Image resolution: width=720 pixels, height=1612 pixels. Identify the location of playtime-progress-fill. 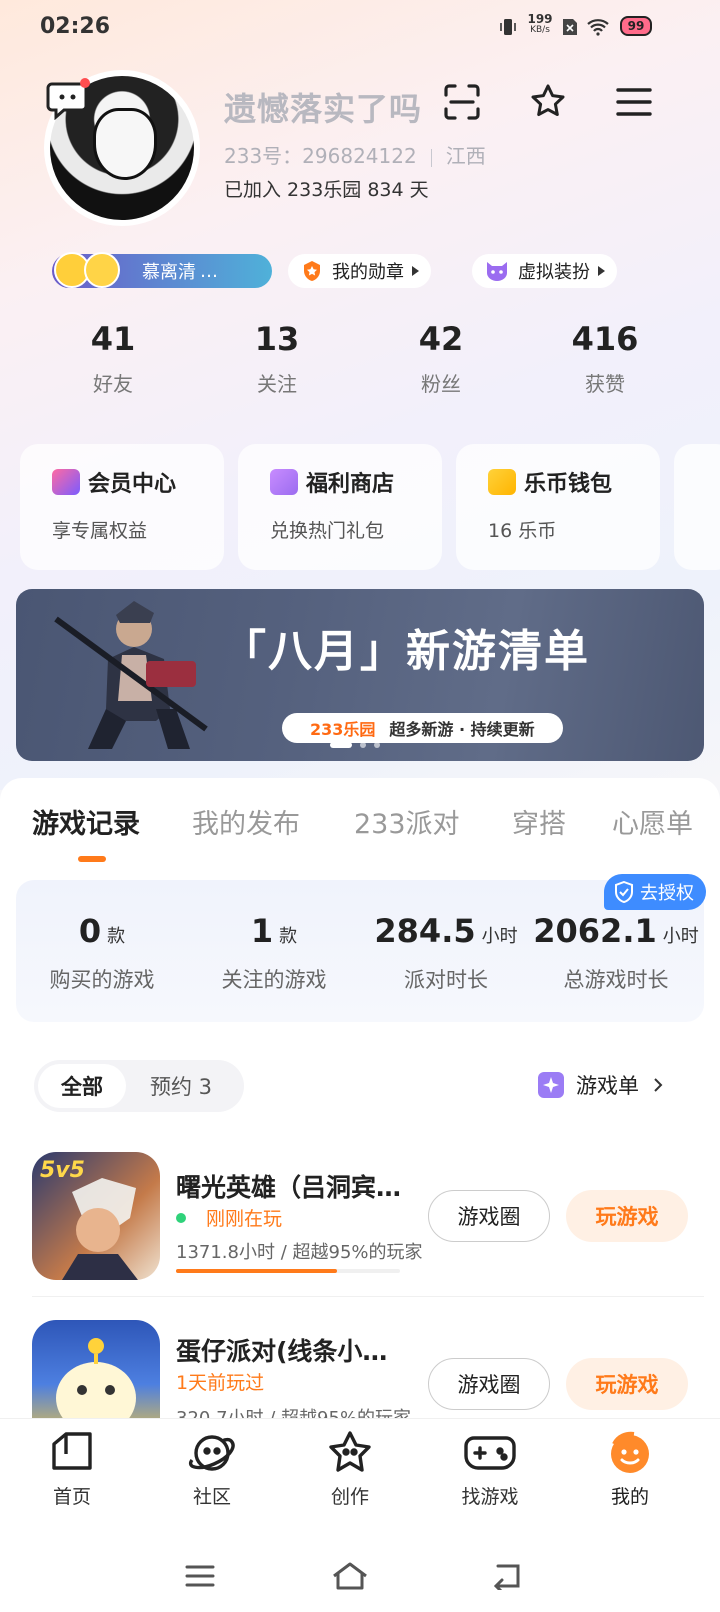
(257, 1271).